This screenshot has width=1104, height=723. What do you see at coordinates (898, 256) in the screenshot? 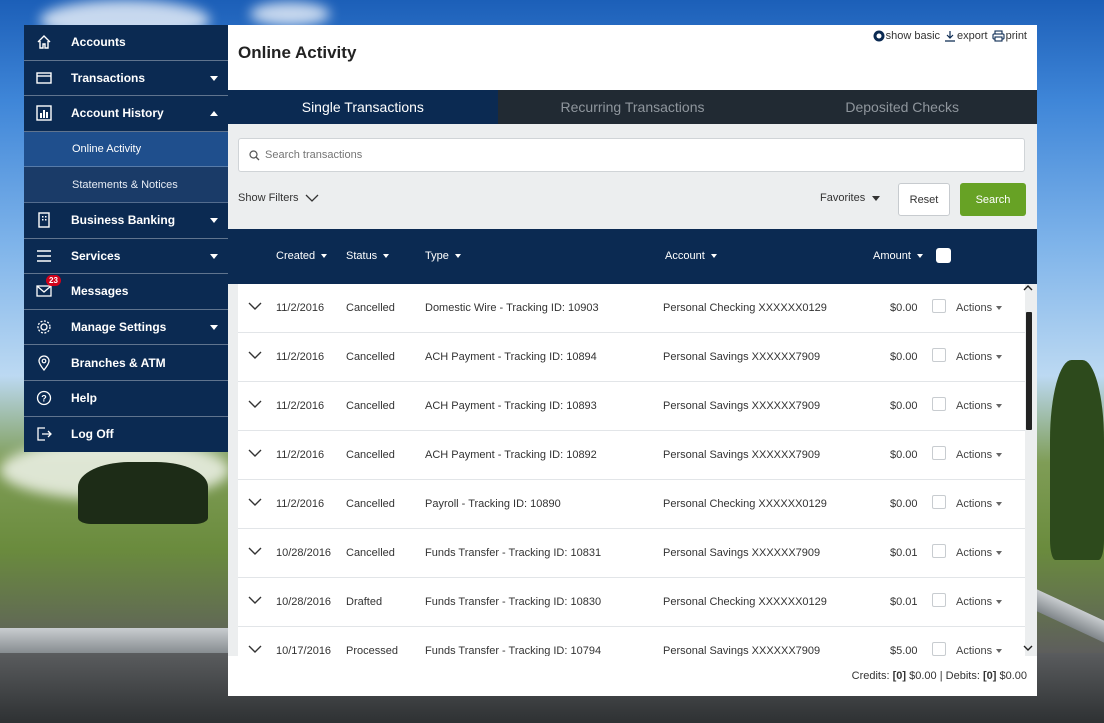
I see `column-amount: Amount` at bounding box center [898, 256].